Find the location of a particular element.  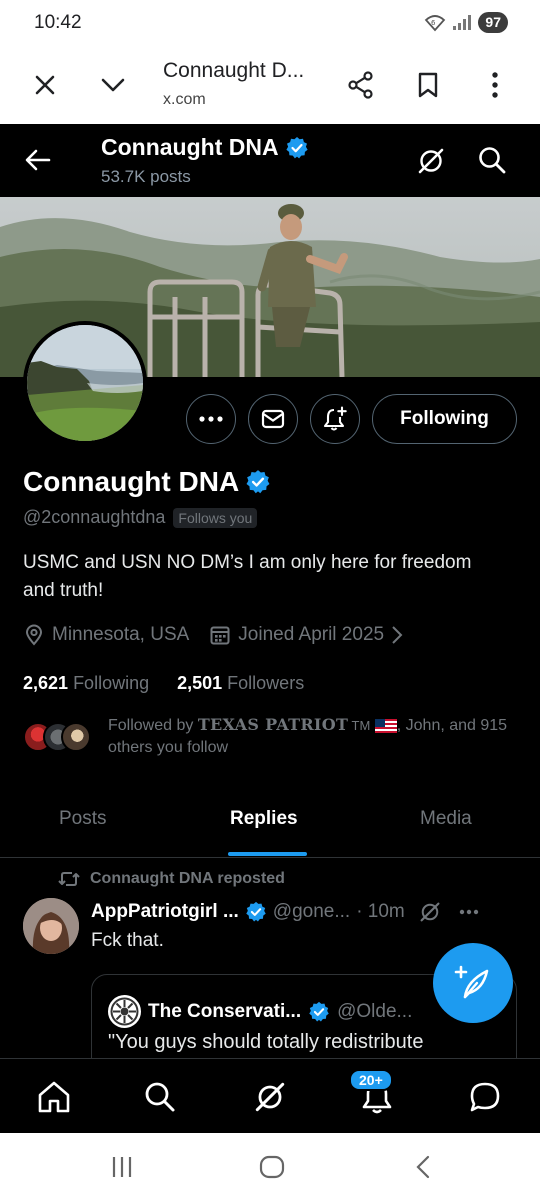

repost-label: Connaught DNA reposted is located at coordinates (187, 878).